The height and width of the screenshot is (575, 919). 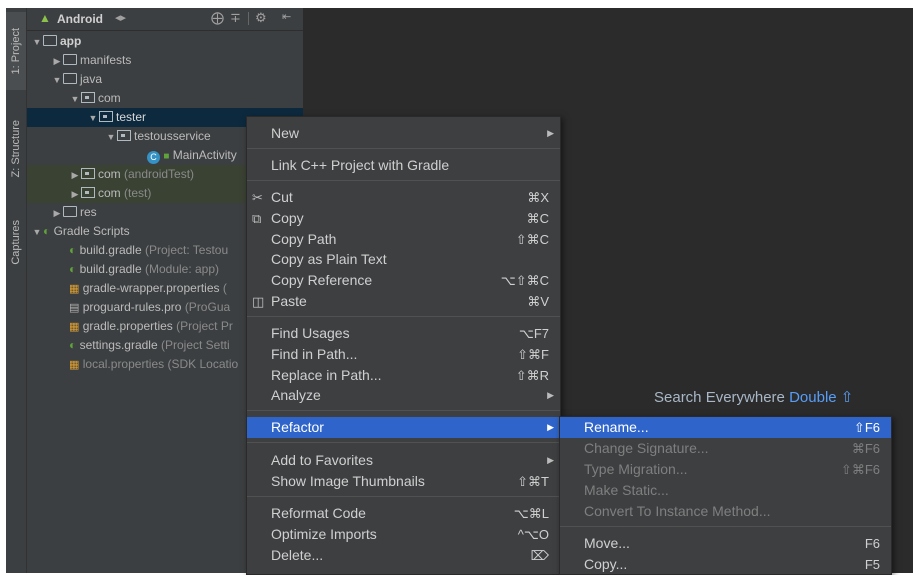 I want to click on menu-item-optimize-imports: Optimize Imports ^⌥O, so click(x=403, y=534).